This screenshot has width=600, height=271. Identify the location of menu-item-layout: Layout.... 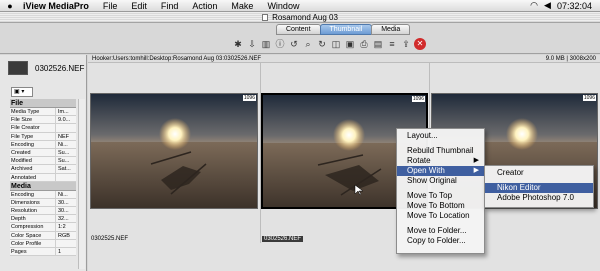
(440, 136).